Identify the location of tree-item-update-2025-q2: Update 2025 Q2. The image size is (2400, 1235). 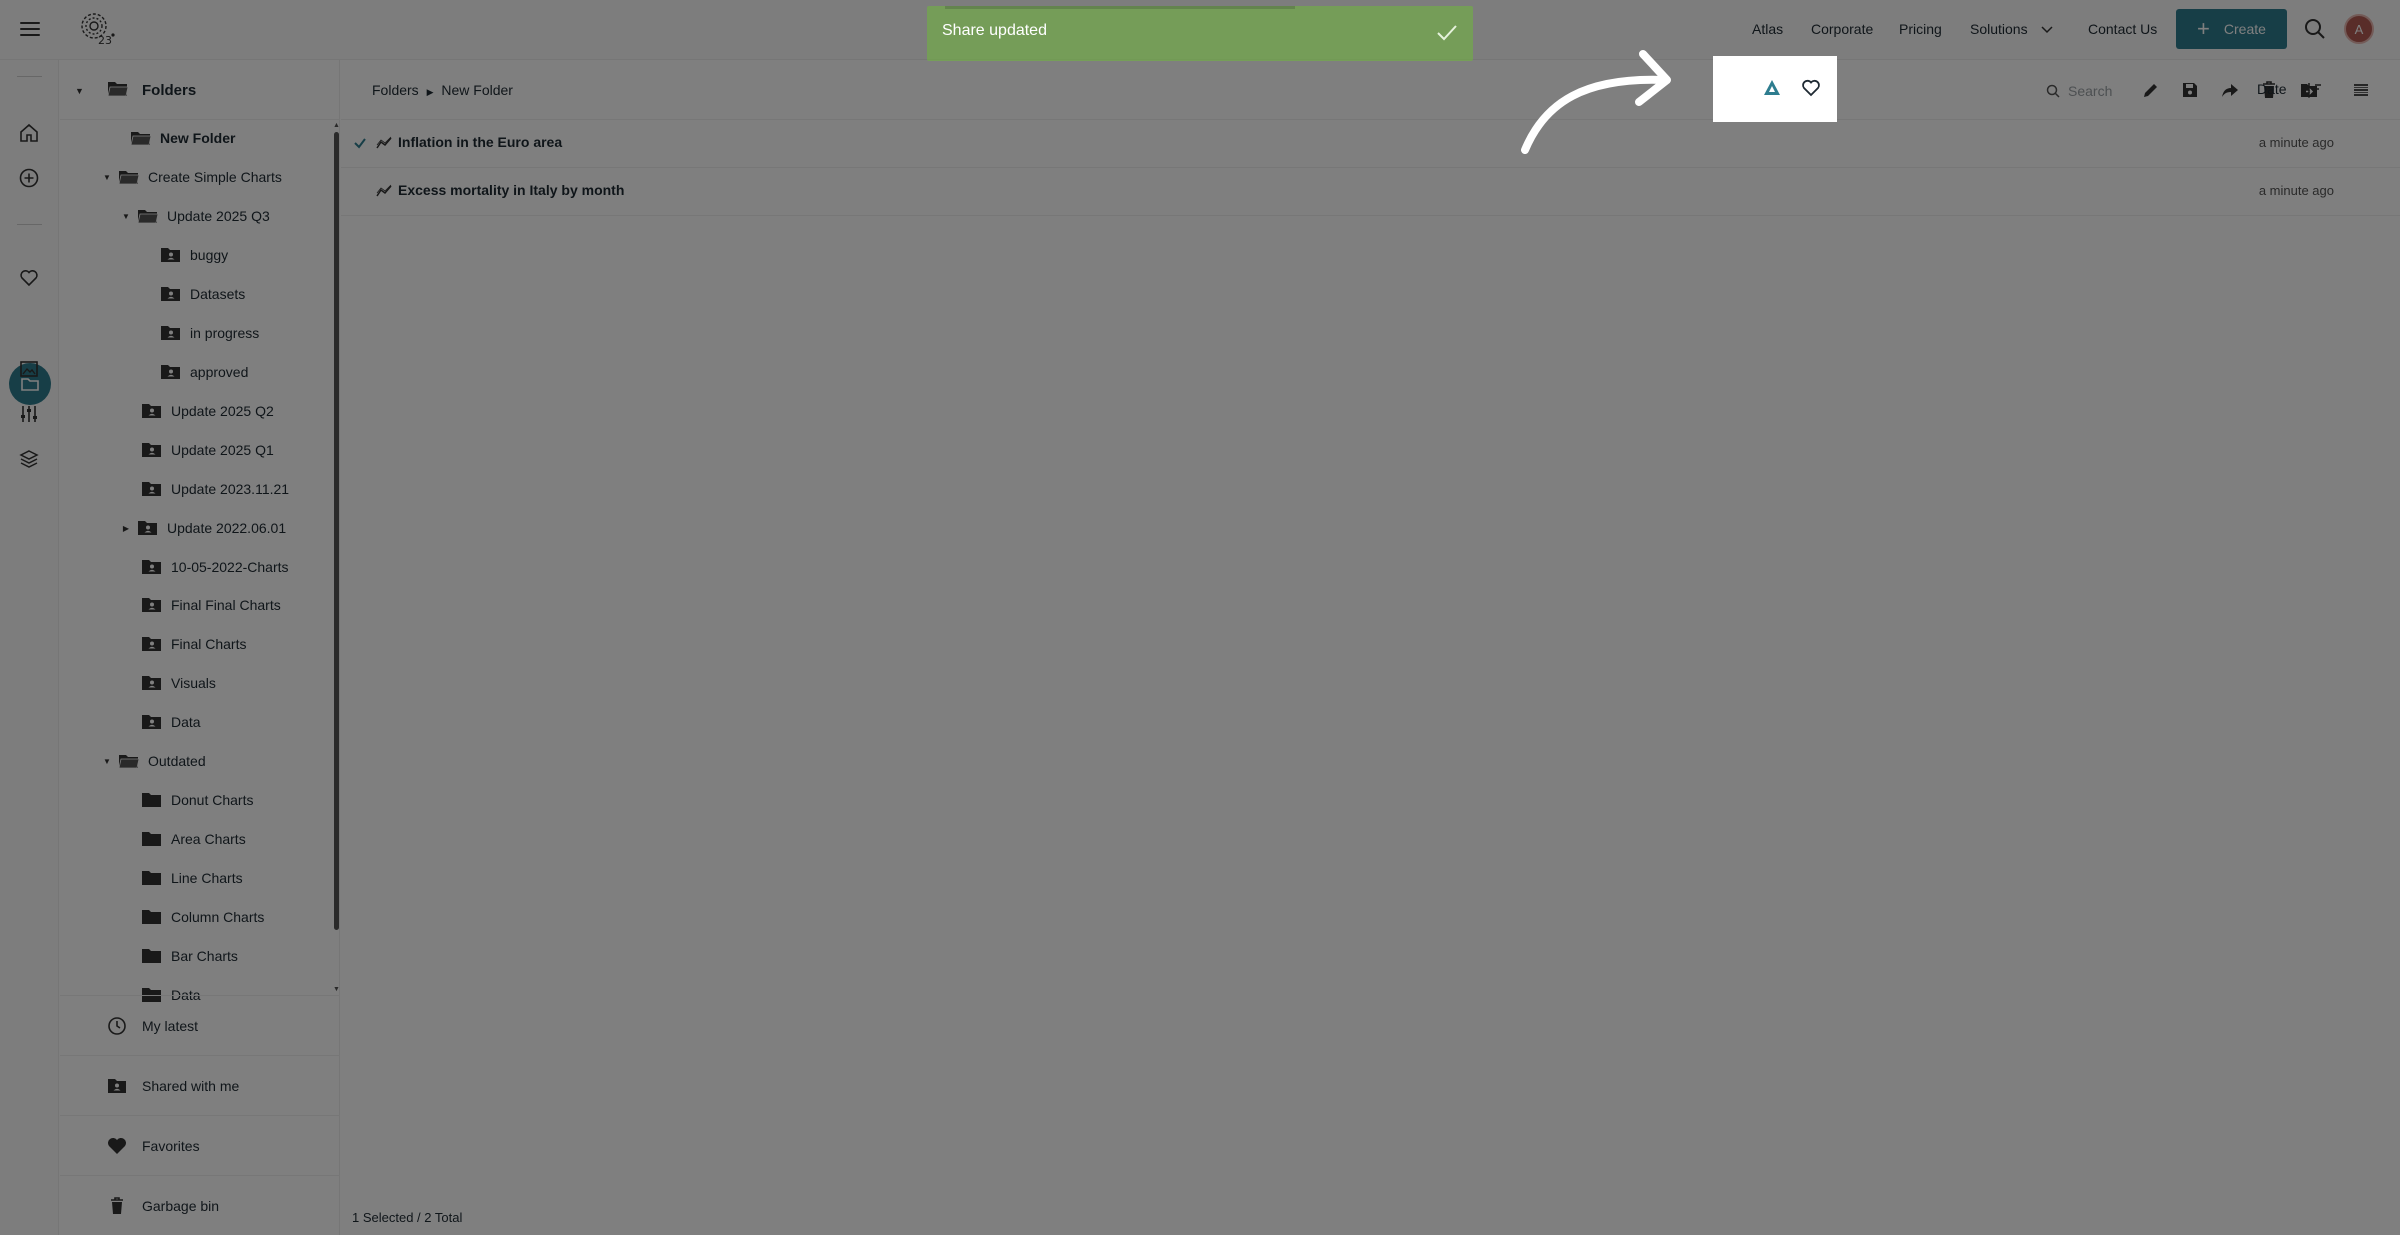
(205, 411).